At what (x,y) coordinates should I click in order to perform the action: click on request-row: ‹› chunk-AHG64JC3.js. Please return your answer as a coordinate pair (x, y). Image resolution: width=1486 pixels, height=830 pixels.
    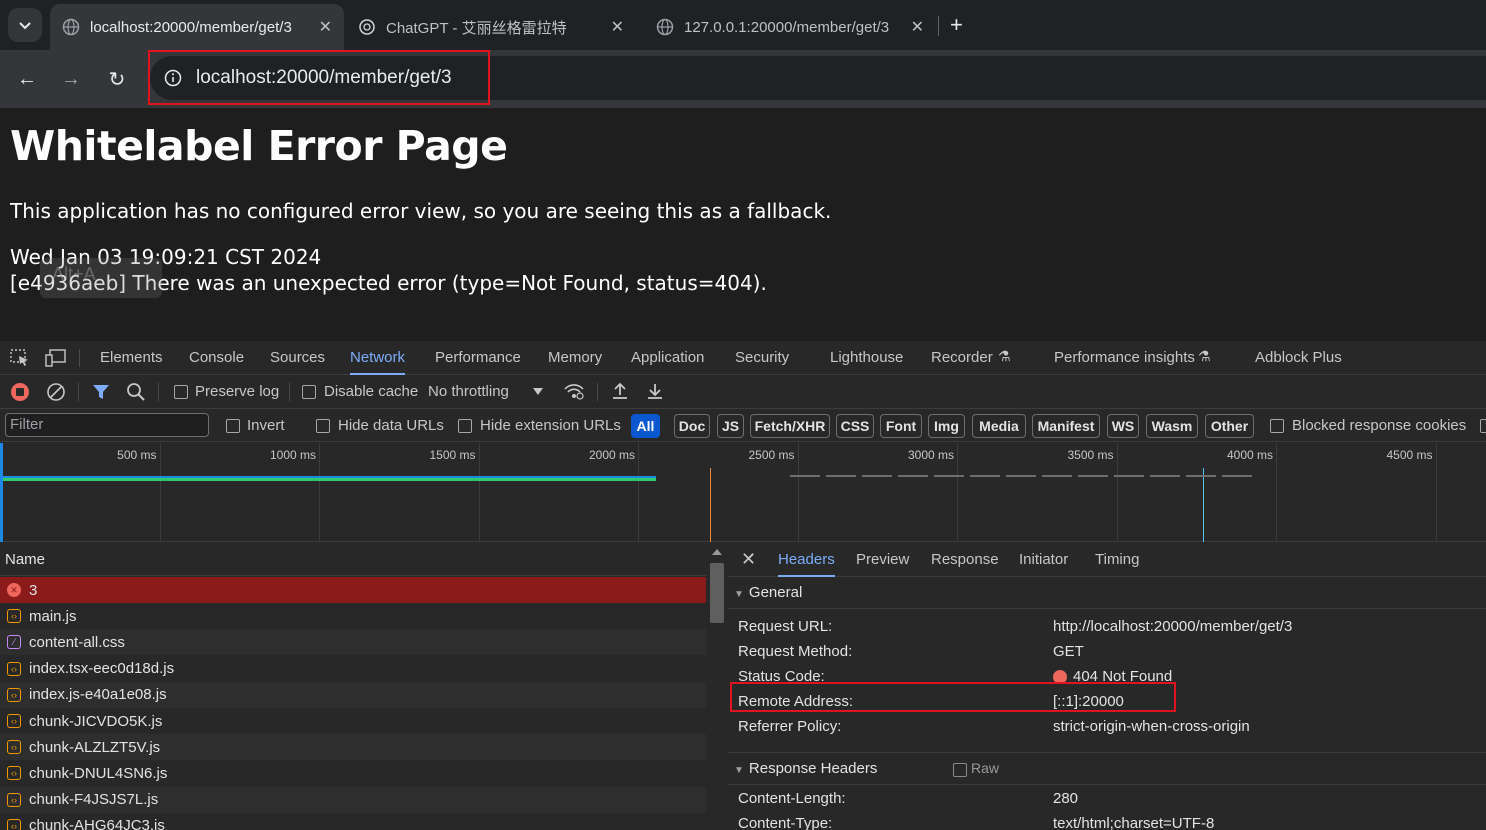
    Looking at the image, I should click on (353, 821).